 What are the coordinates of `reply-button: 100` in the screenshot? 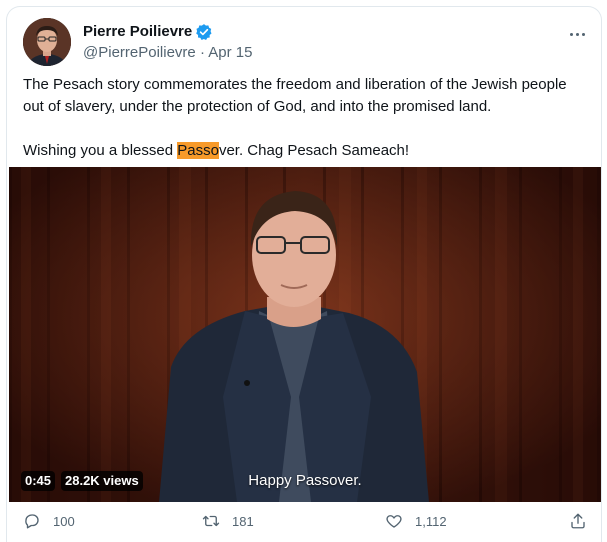 It's located at (49, 521).